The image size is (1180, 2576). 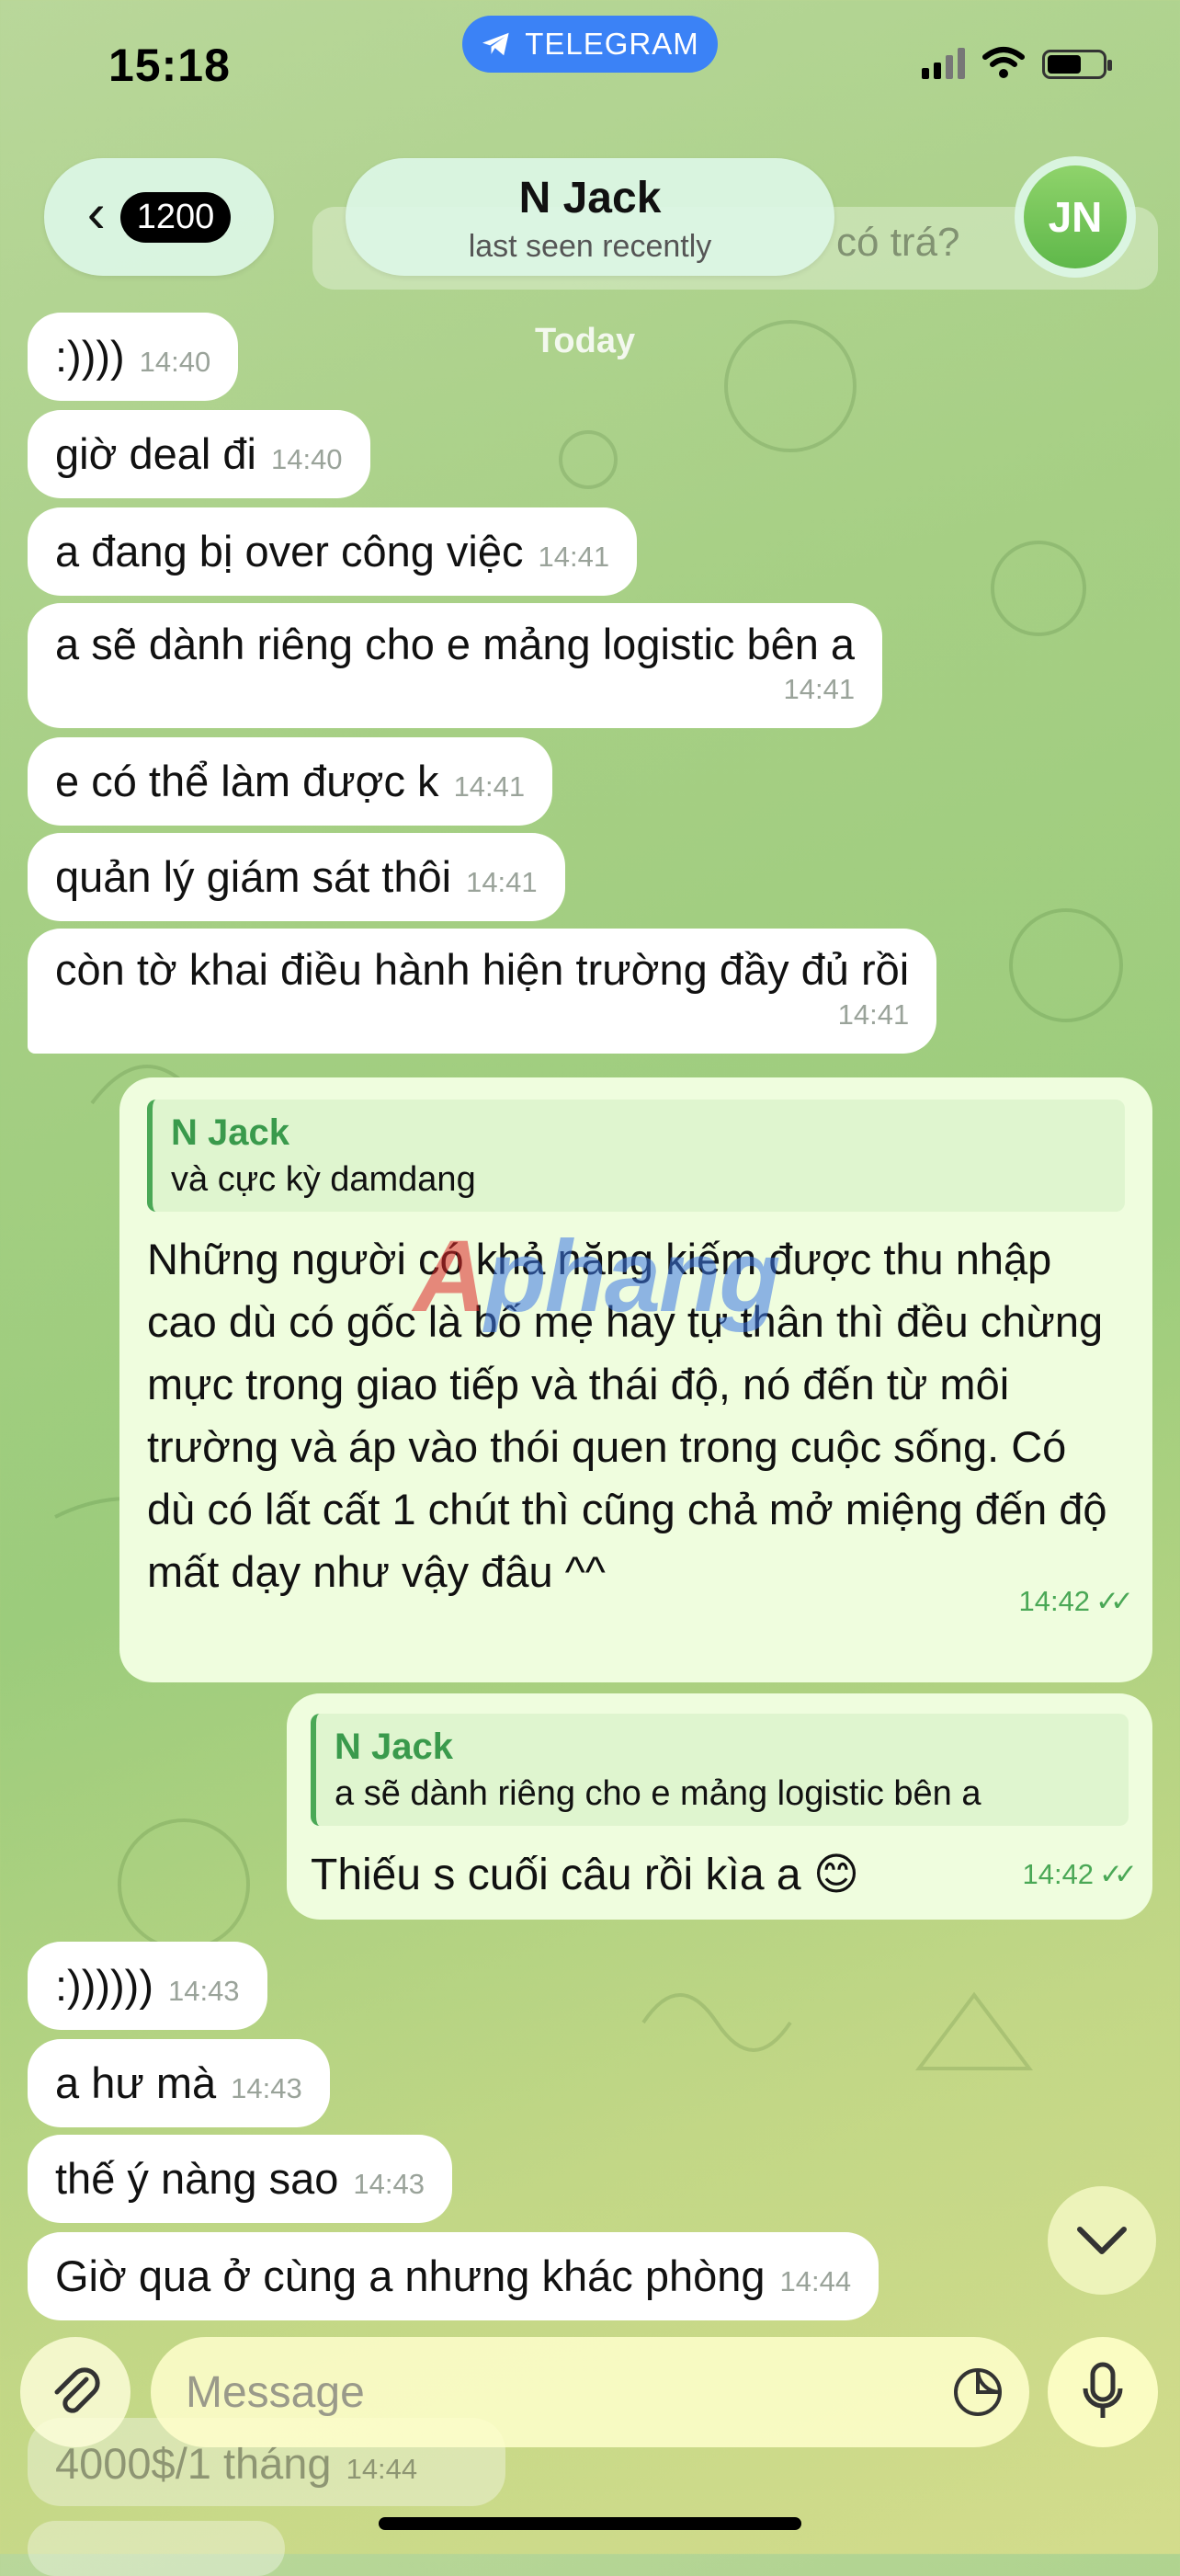 I want to click on message-bubble-in: :)))))) 14:43, so click(x=147, y=1986).